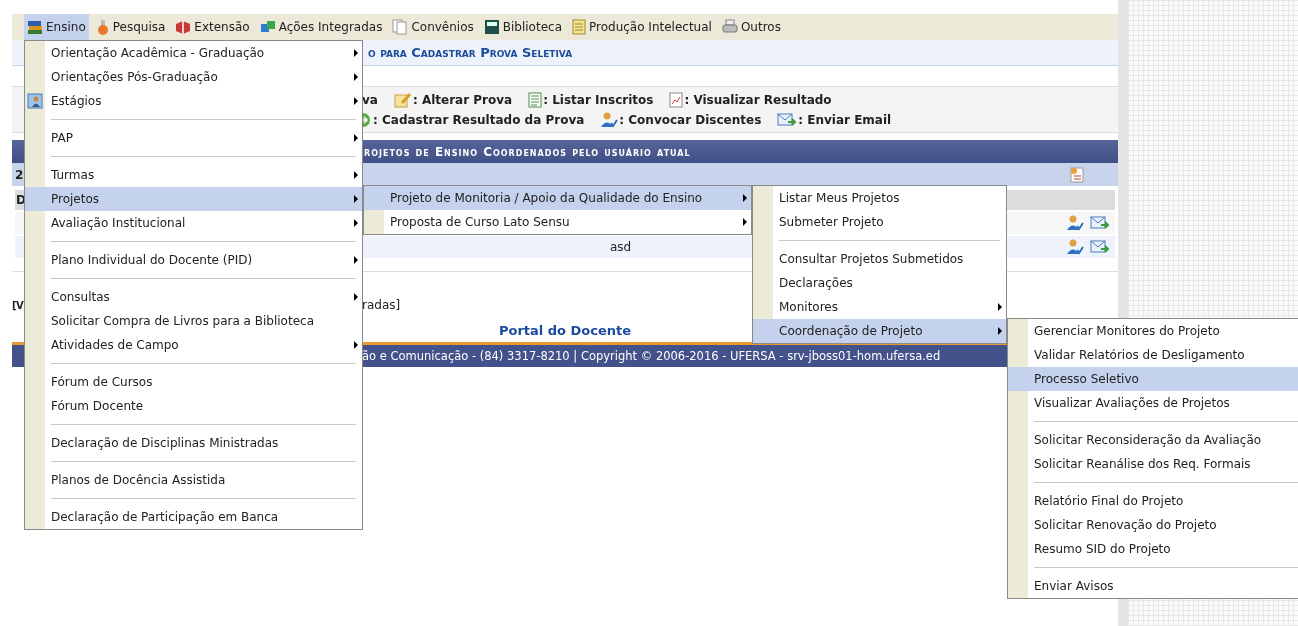  Describe the element at coordinates (527, 151) in the screenshot. I see `section-title: rojetos de Ensino Coordenados pelo usuário atual` at that location.